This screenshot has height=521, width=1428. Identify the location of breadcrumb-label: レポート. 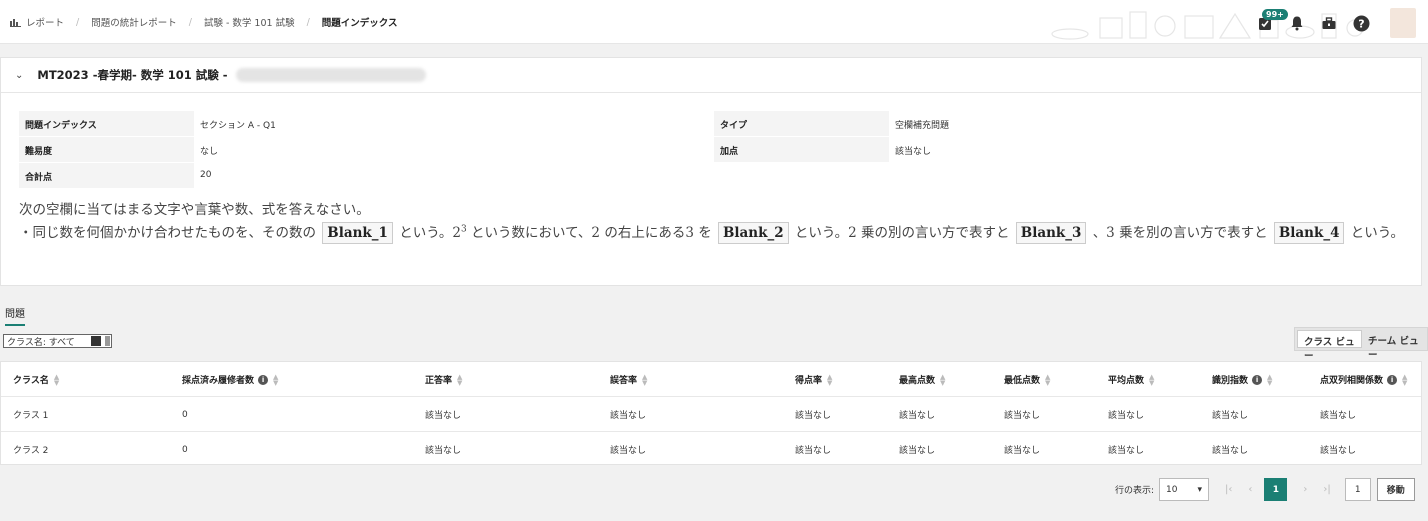
(45, 23).